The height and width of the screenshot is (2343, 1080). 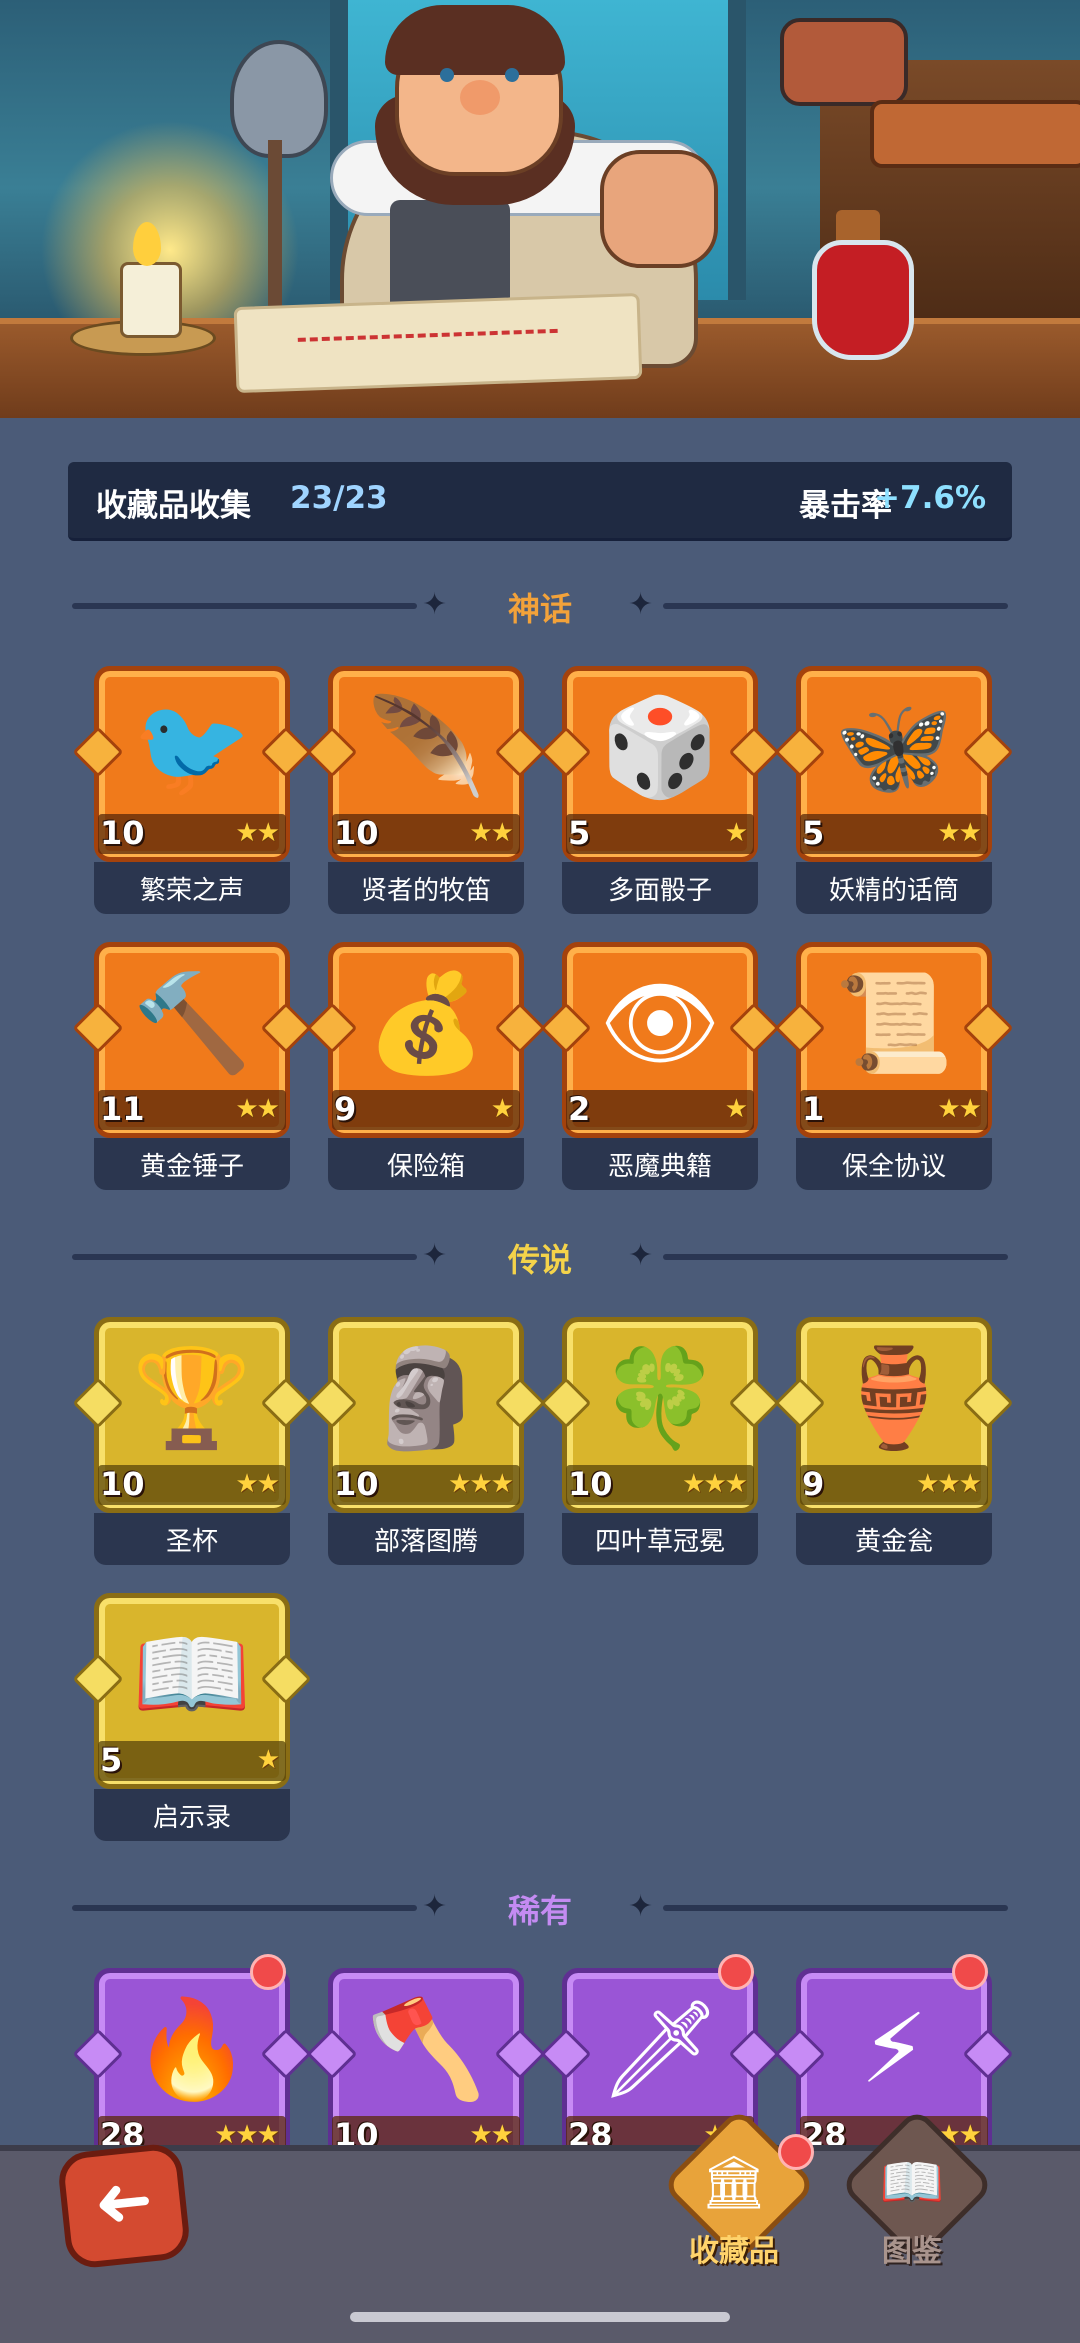 I want to click on item-name: 多面骰子, so click(x=659, y=891).